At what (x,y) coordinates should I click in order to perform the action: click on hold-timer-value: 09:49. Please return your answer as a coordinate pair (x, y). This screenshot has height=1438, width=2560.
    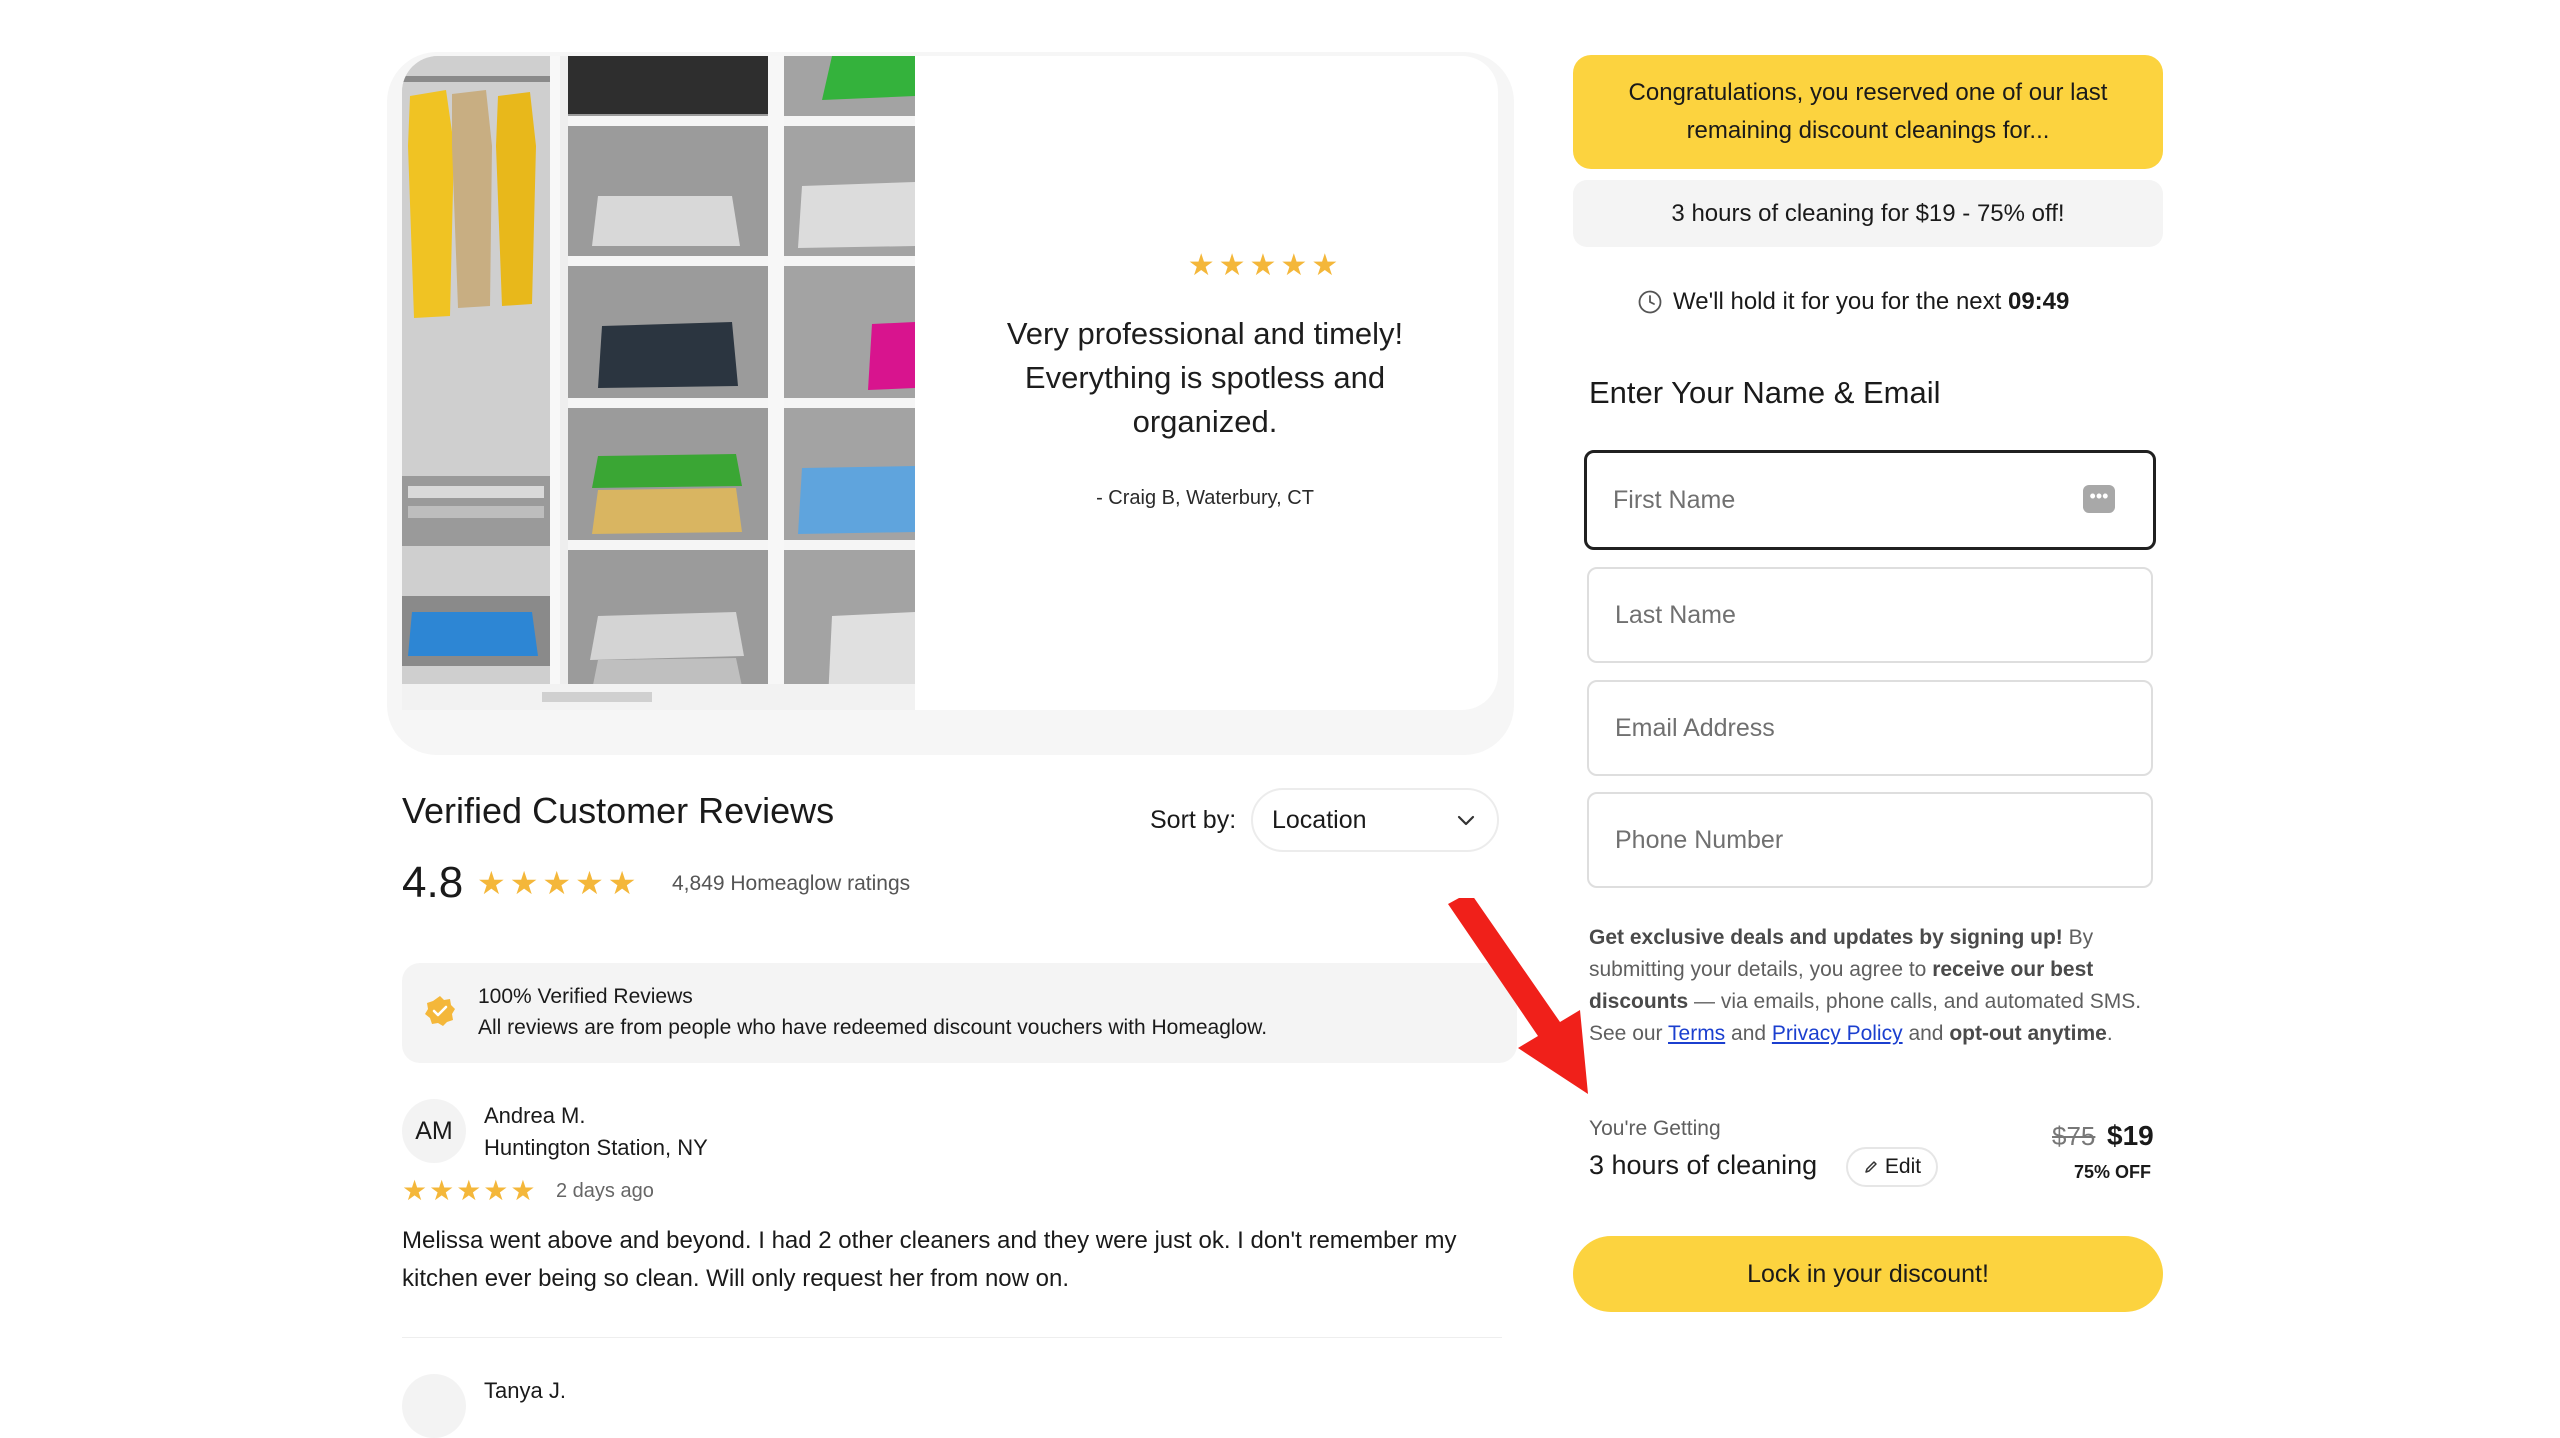
    Looking at the image, I should click on (2038, 301).